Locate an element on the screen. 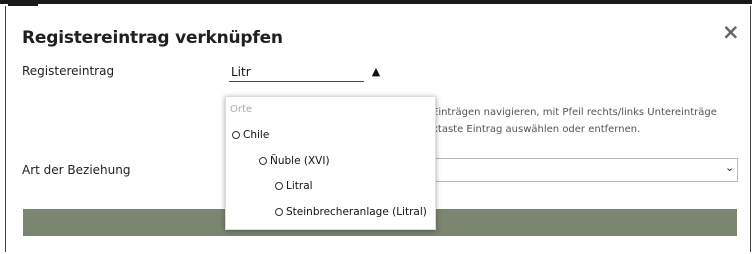  option-label: Chile is located at coordinates (256, 135).